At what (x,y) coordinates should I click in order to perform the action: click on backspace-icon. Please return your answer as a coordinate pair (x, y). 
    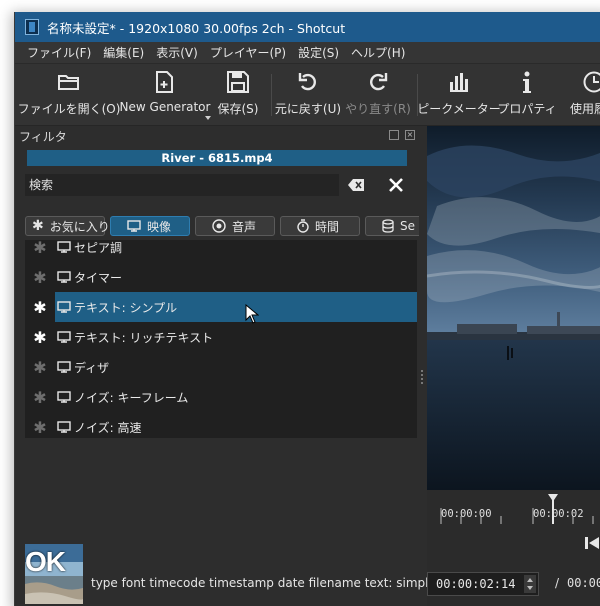
    Looking at the image, I should click on (356, 185).